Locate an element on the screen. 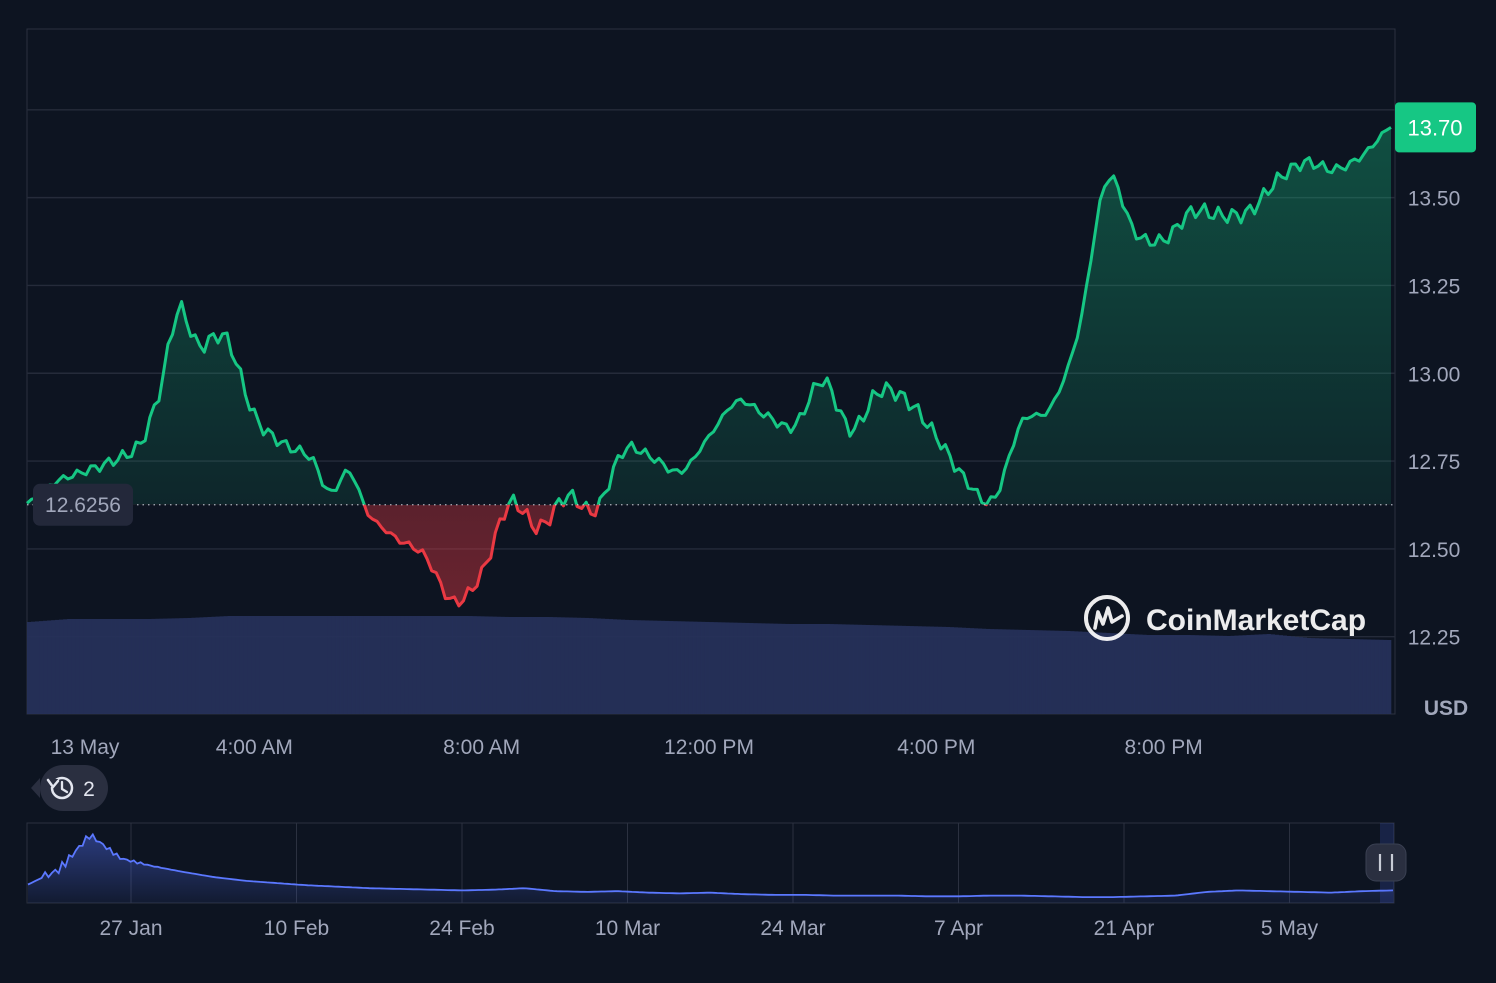 This screenshot has height=983, width=1496. reference-price-badge: 12.6256 is located at coordinates (83, 504).